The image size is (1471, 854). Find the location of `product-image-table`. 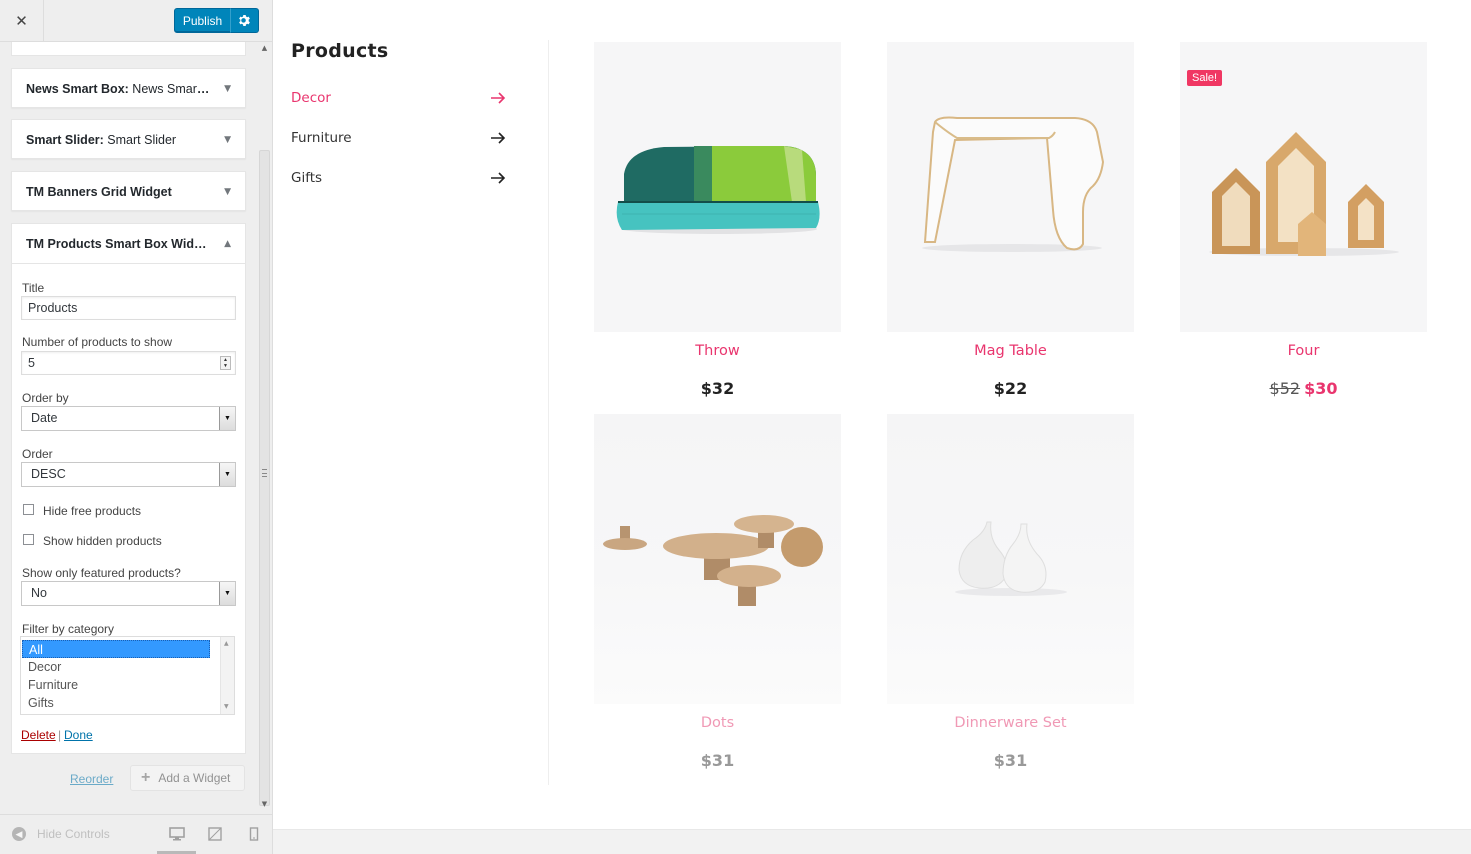

product-image-table is located at coordinates (1010, 187).